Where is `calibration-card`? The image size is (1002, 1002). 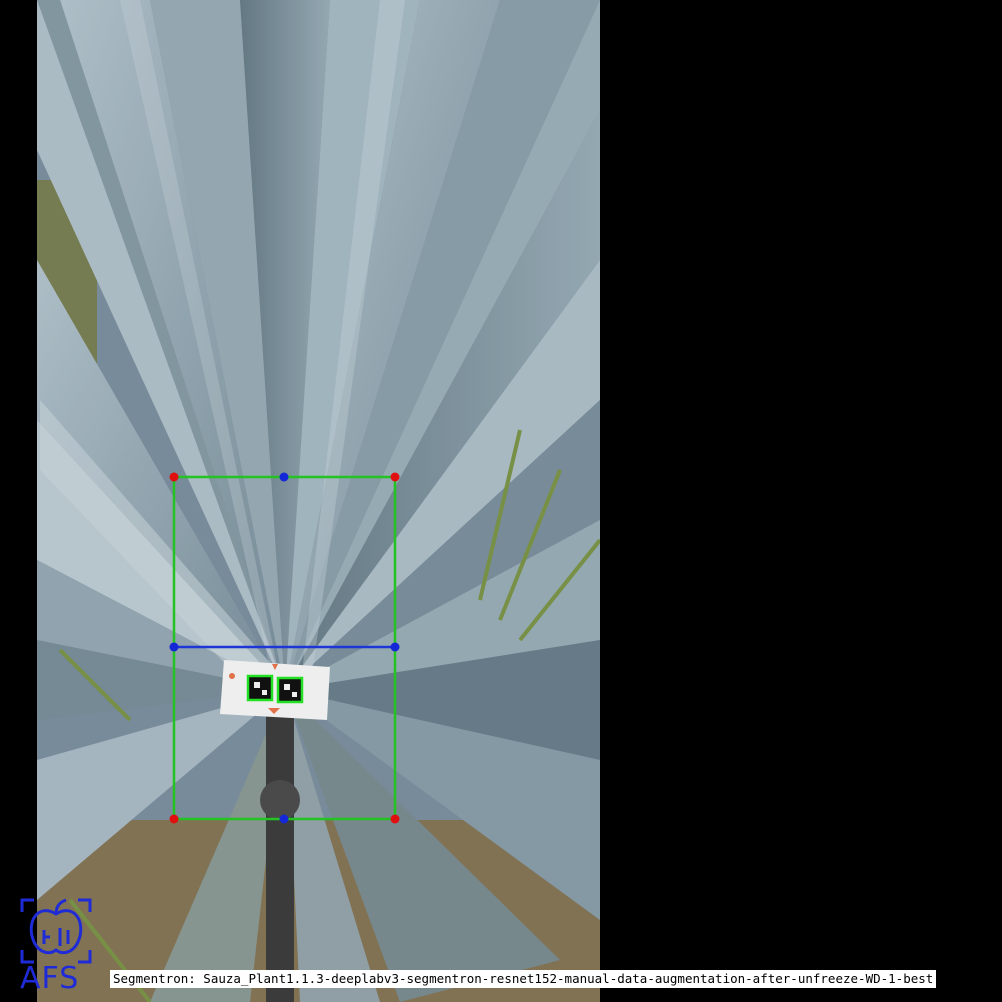
calibration-card is located at coordinates (275, 690).